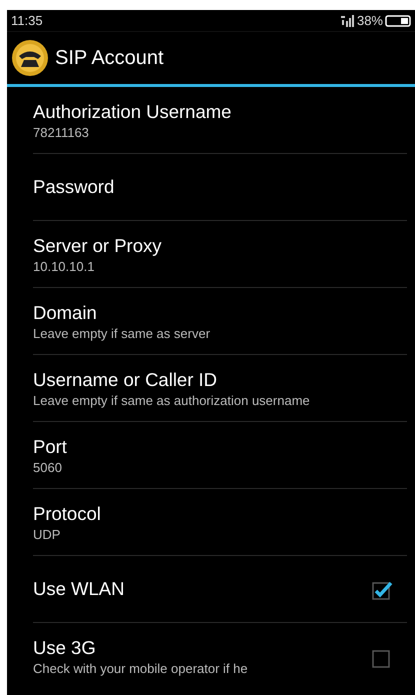  Describe the element at coordinates (109, 58) in the screenshot. I see `screen-title: SIP Account` at that location.